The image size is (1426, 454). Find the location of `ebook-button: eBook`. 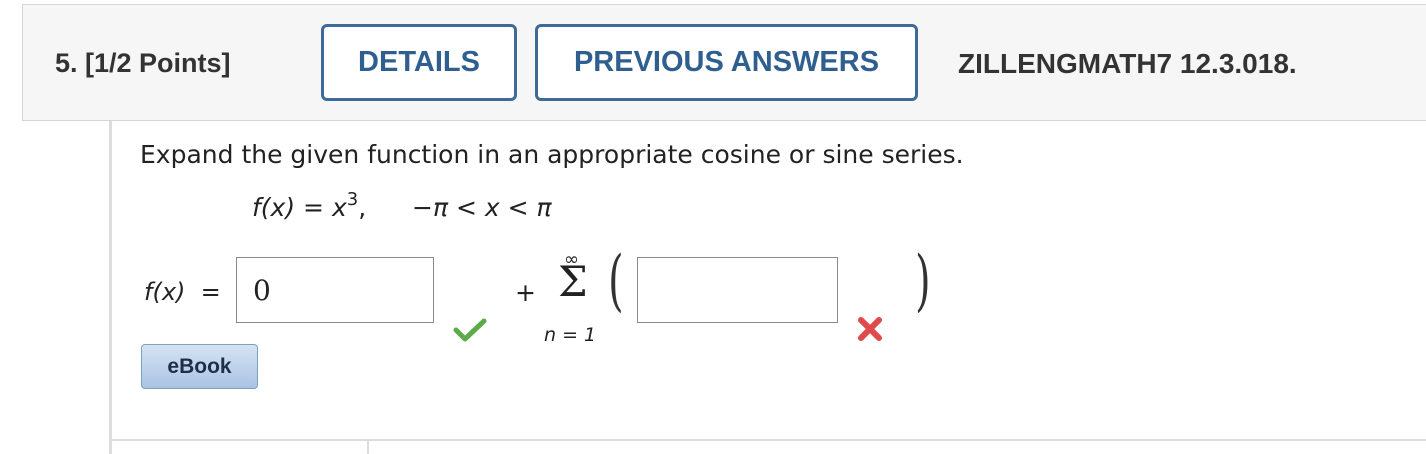

ebook-button: eBook is located at coordinates (199, 366).